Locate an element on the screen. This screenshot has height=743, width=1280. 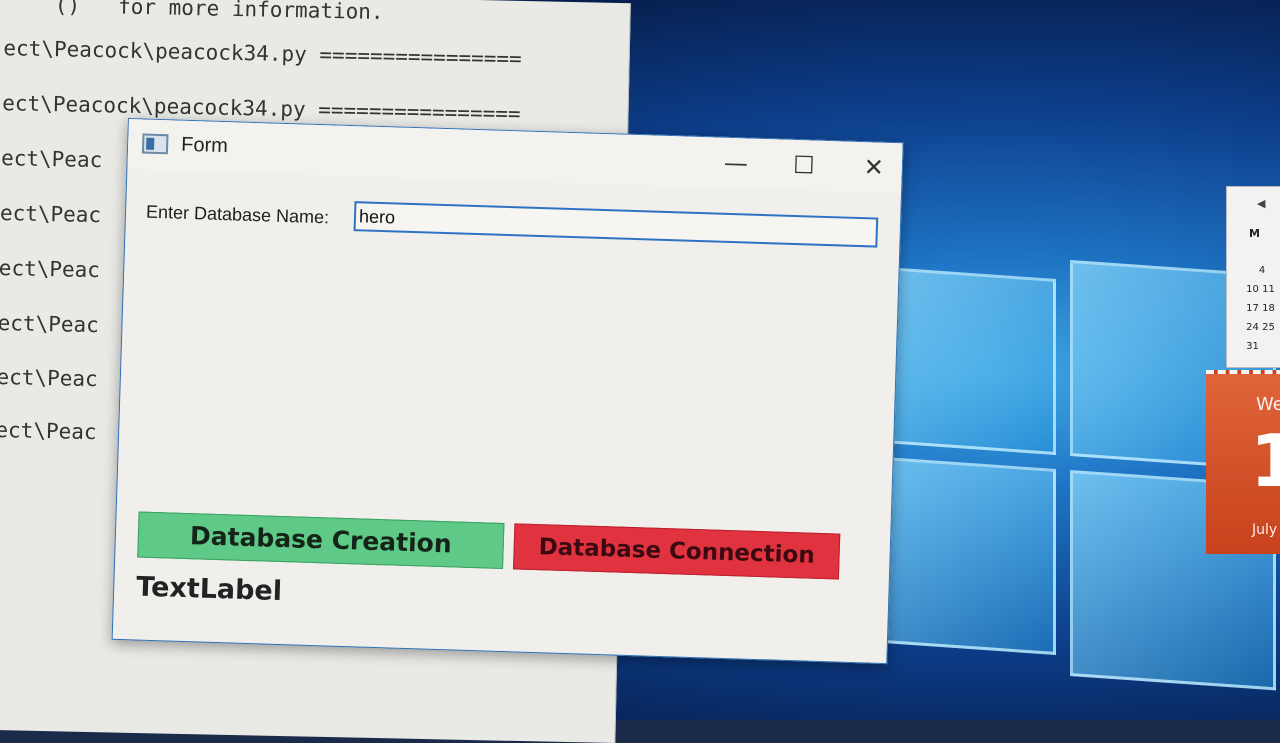
calendar-weekday: We is located at coordinates (1268, 404).